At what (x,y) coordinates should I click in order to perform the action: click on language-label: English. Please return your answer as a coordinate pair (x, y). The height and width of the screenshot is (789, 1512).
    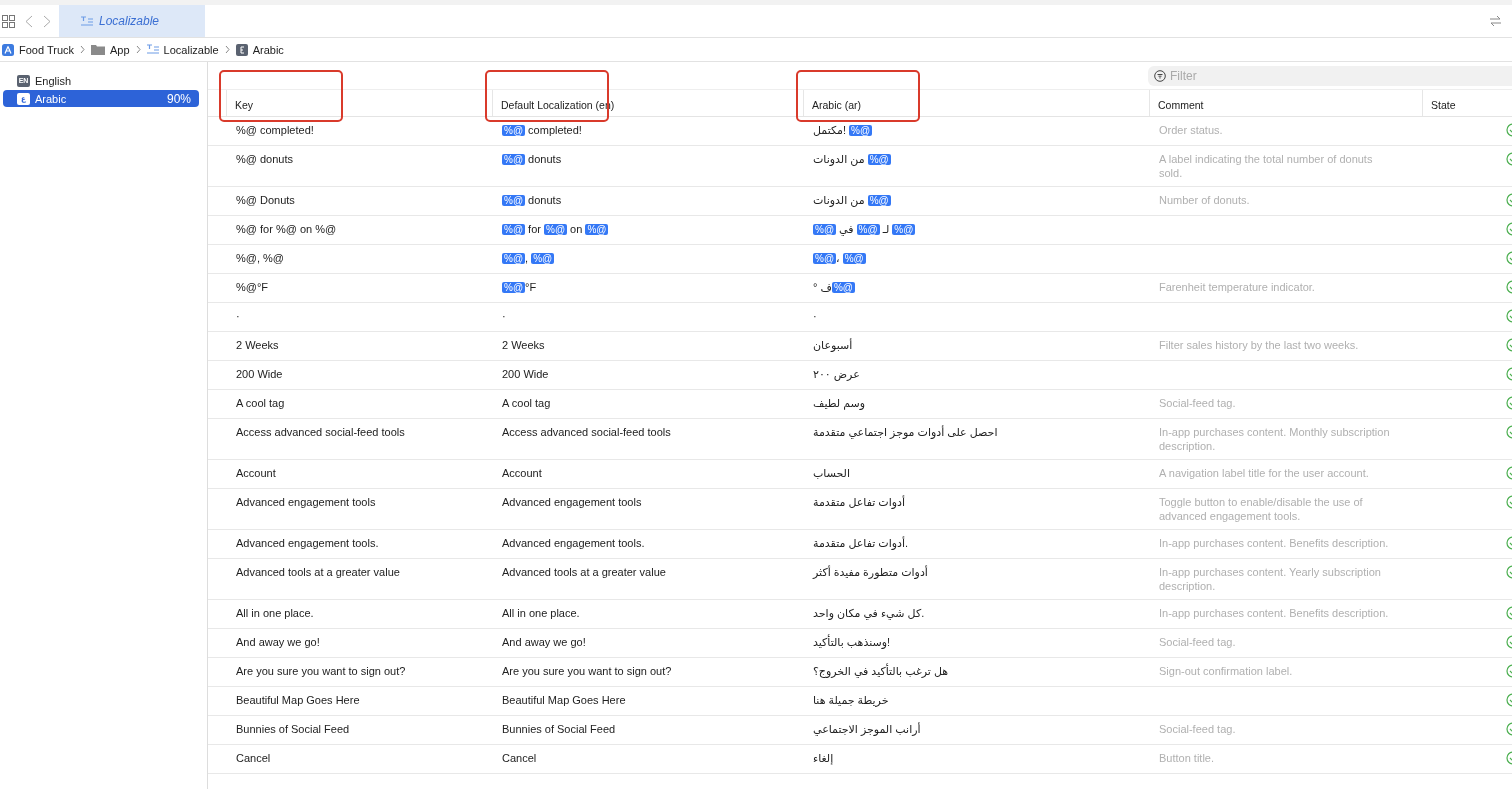
    Looking at the image, I should click on (53, 80).